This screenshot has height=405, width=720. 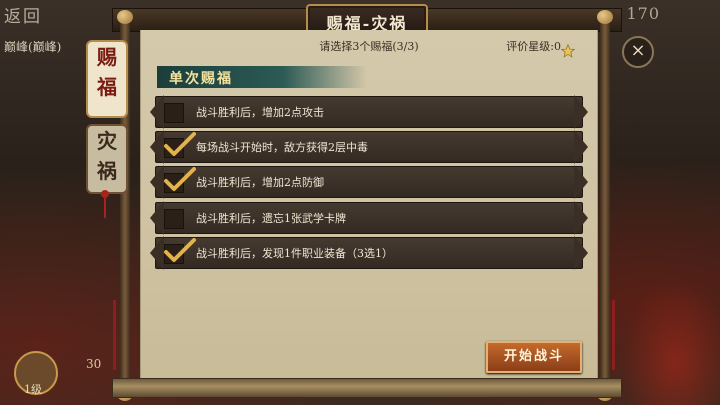 I want to click on bottom-left-hud: 30 1级, so click(x=65, y=373).